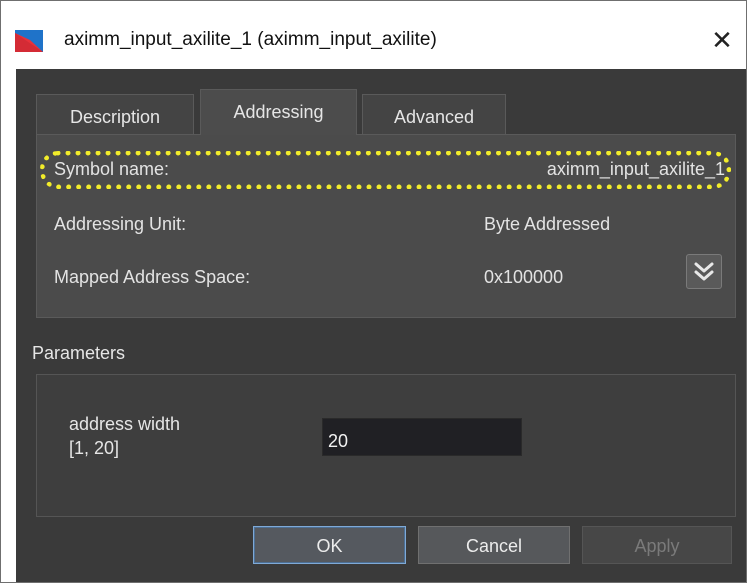 The width and height of the screenshot is (747, 583). What do you see at coordinates (152, 277) in the screenshot?
I see `mapped-address-space-label: Mapped Address Space:` at bounding box center [152, 277].